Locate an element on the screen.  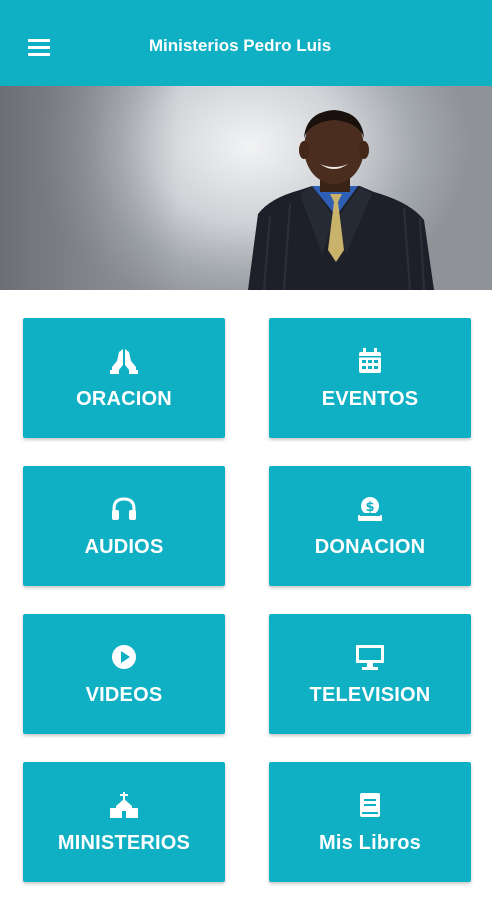
tile-label: EVENTOS is located at coordinates (370, 398).